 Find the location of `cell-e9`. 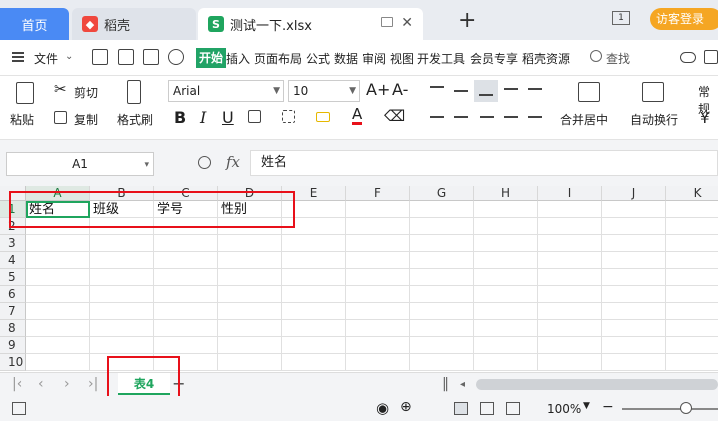

cell-e9 is located at coordinates (314, 345).